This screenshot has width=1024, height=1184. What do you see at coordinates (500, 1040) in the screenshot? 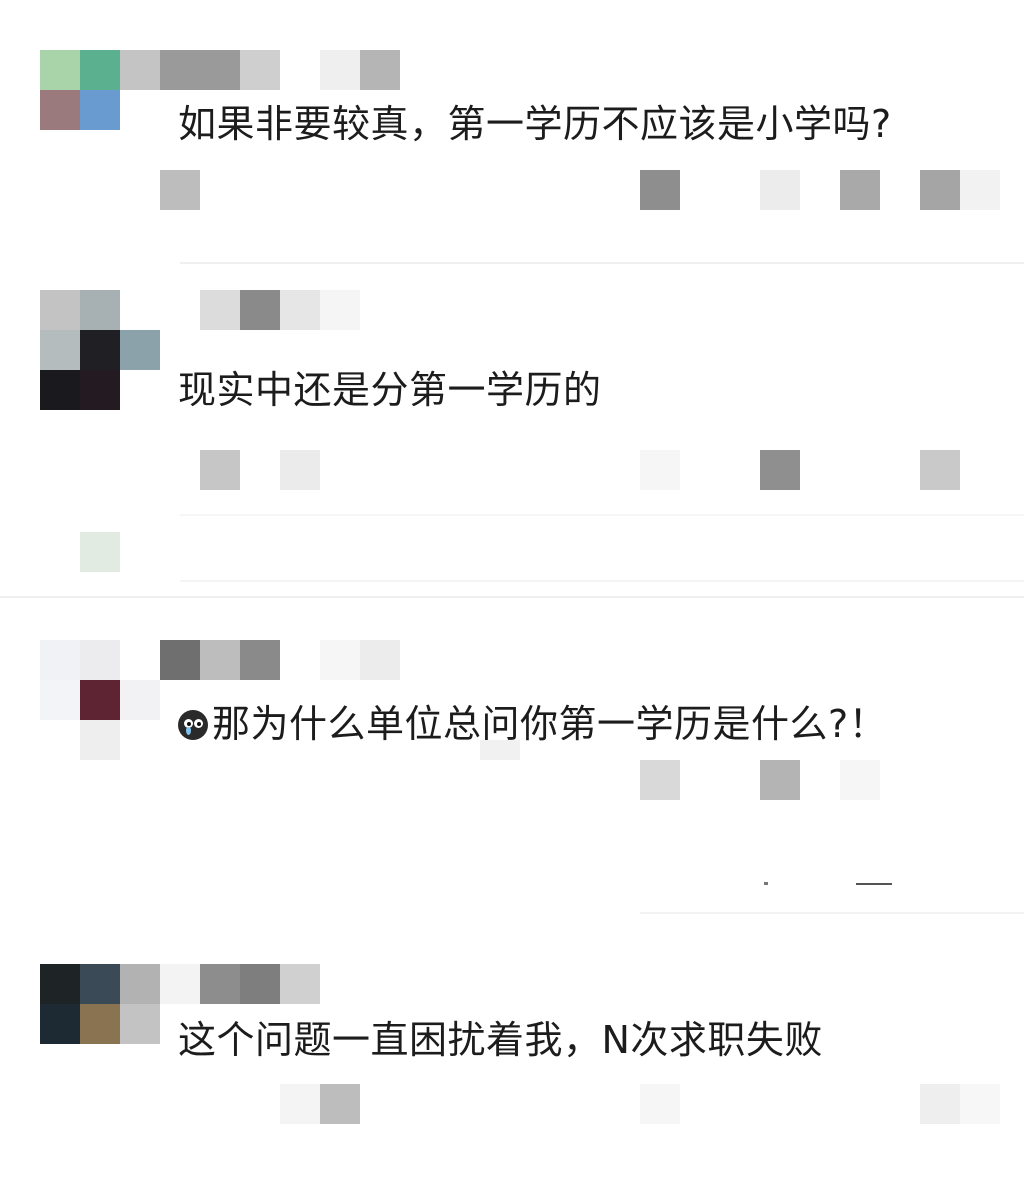
I see `comment-text: 这个问题一直困扰着我，N次求职失败` at bounding box center [500, 1040].